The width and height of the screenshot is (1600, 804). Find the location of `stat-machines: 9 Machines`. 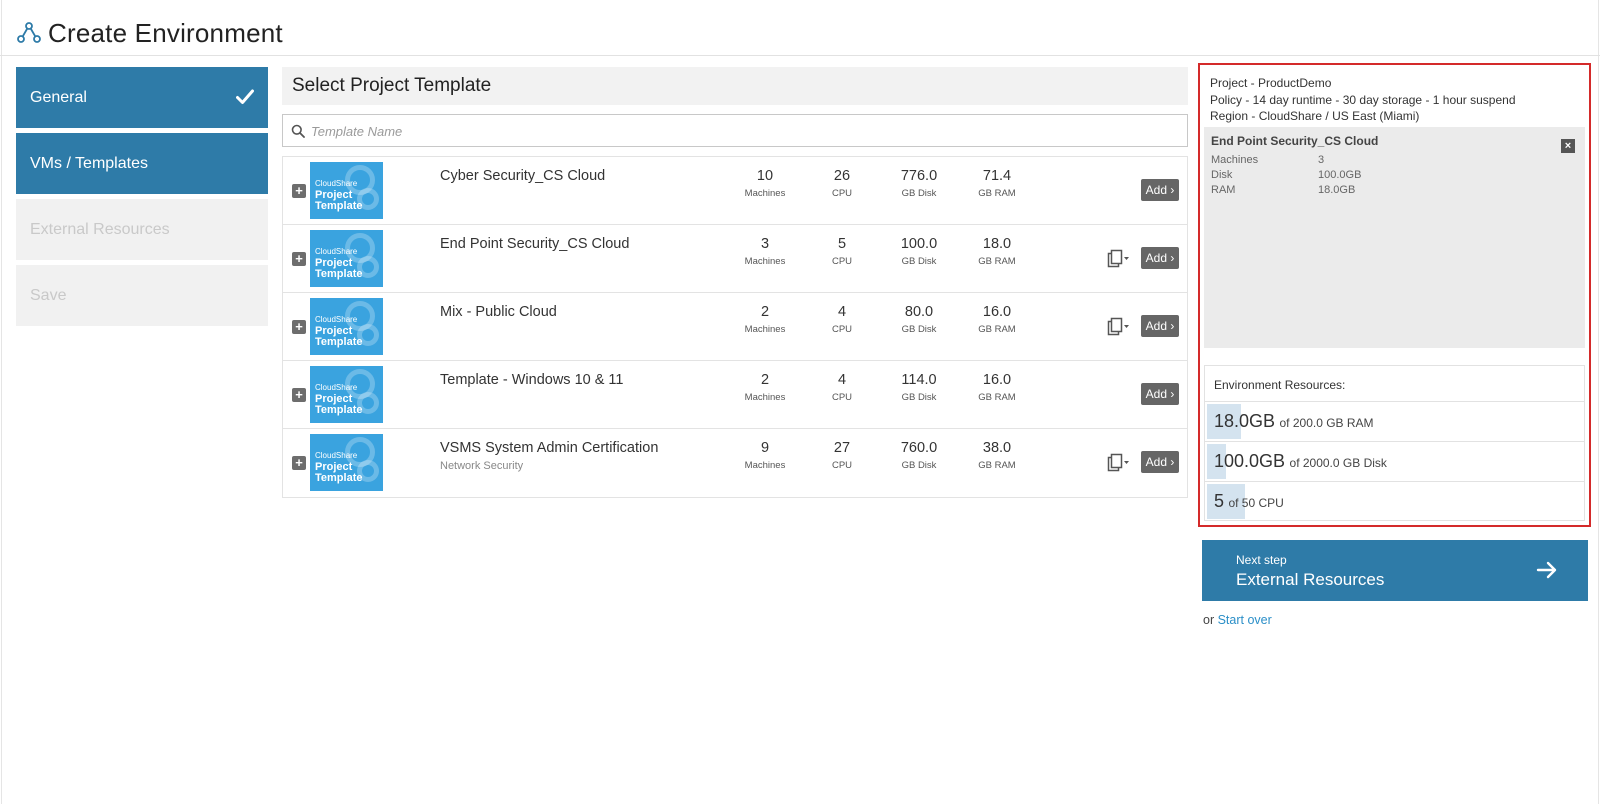

stat-machines: 9 Machines is located at coordinates (765, 455).